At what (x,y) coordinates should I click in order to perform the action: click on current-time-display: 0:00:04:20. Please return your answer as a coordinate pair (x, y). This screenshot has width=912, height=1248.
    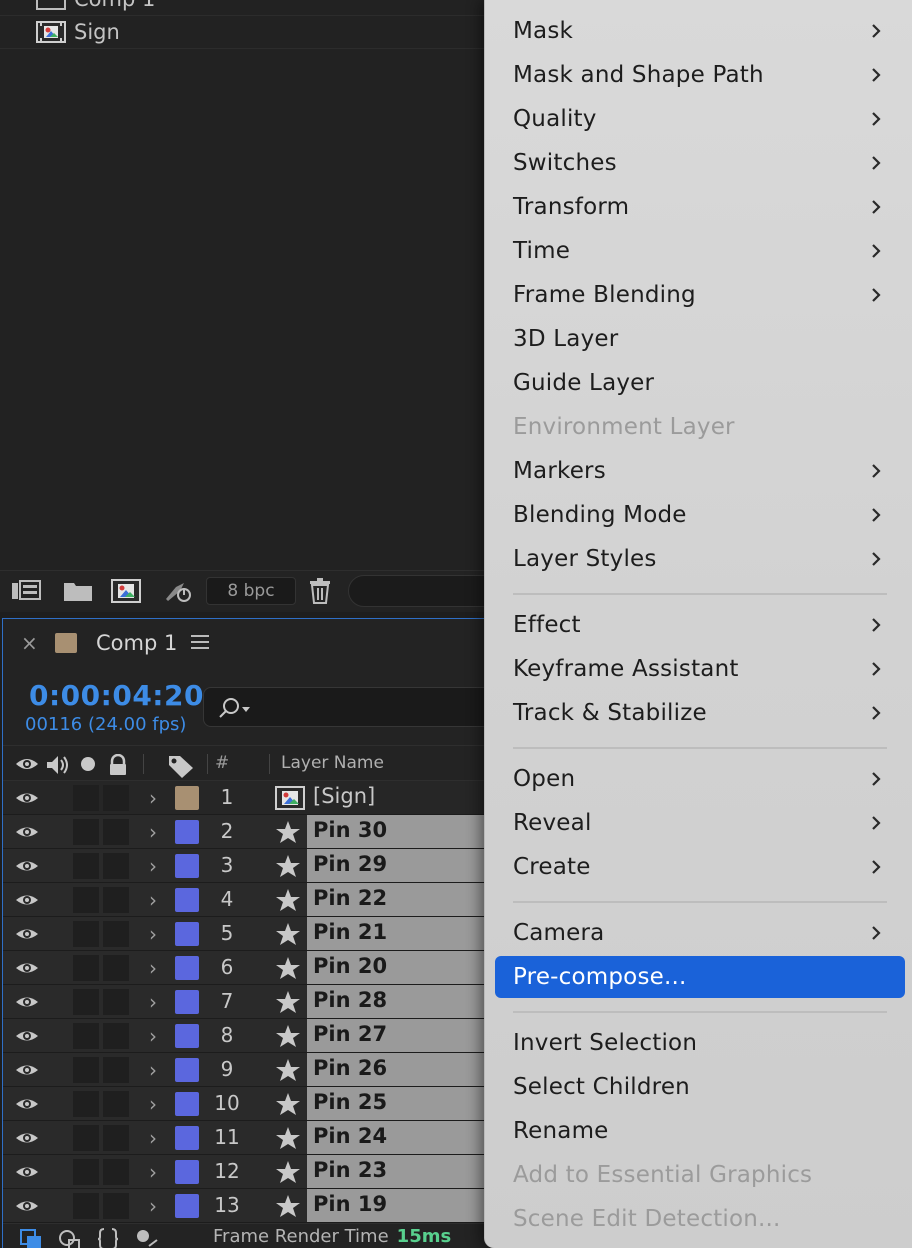
    Looking at the image, I should click on (116, 695).